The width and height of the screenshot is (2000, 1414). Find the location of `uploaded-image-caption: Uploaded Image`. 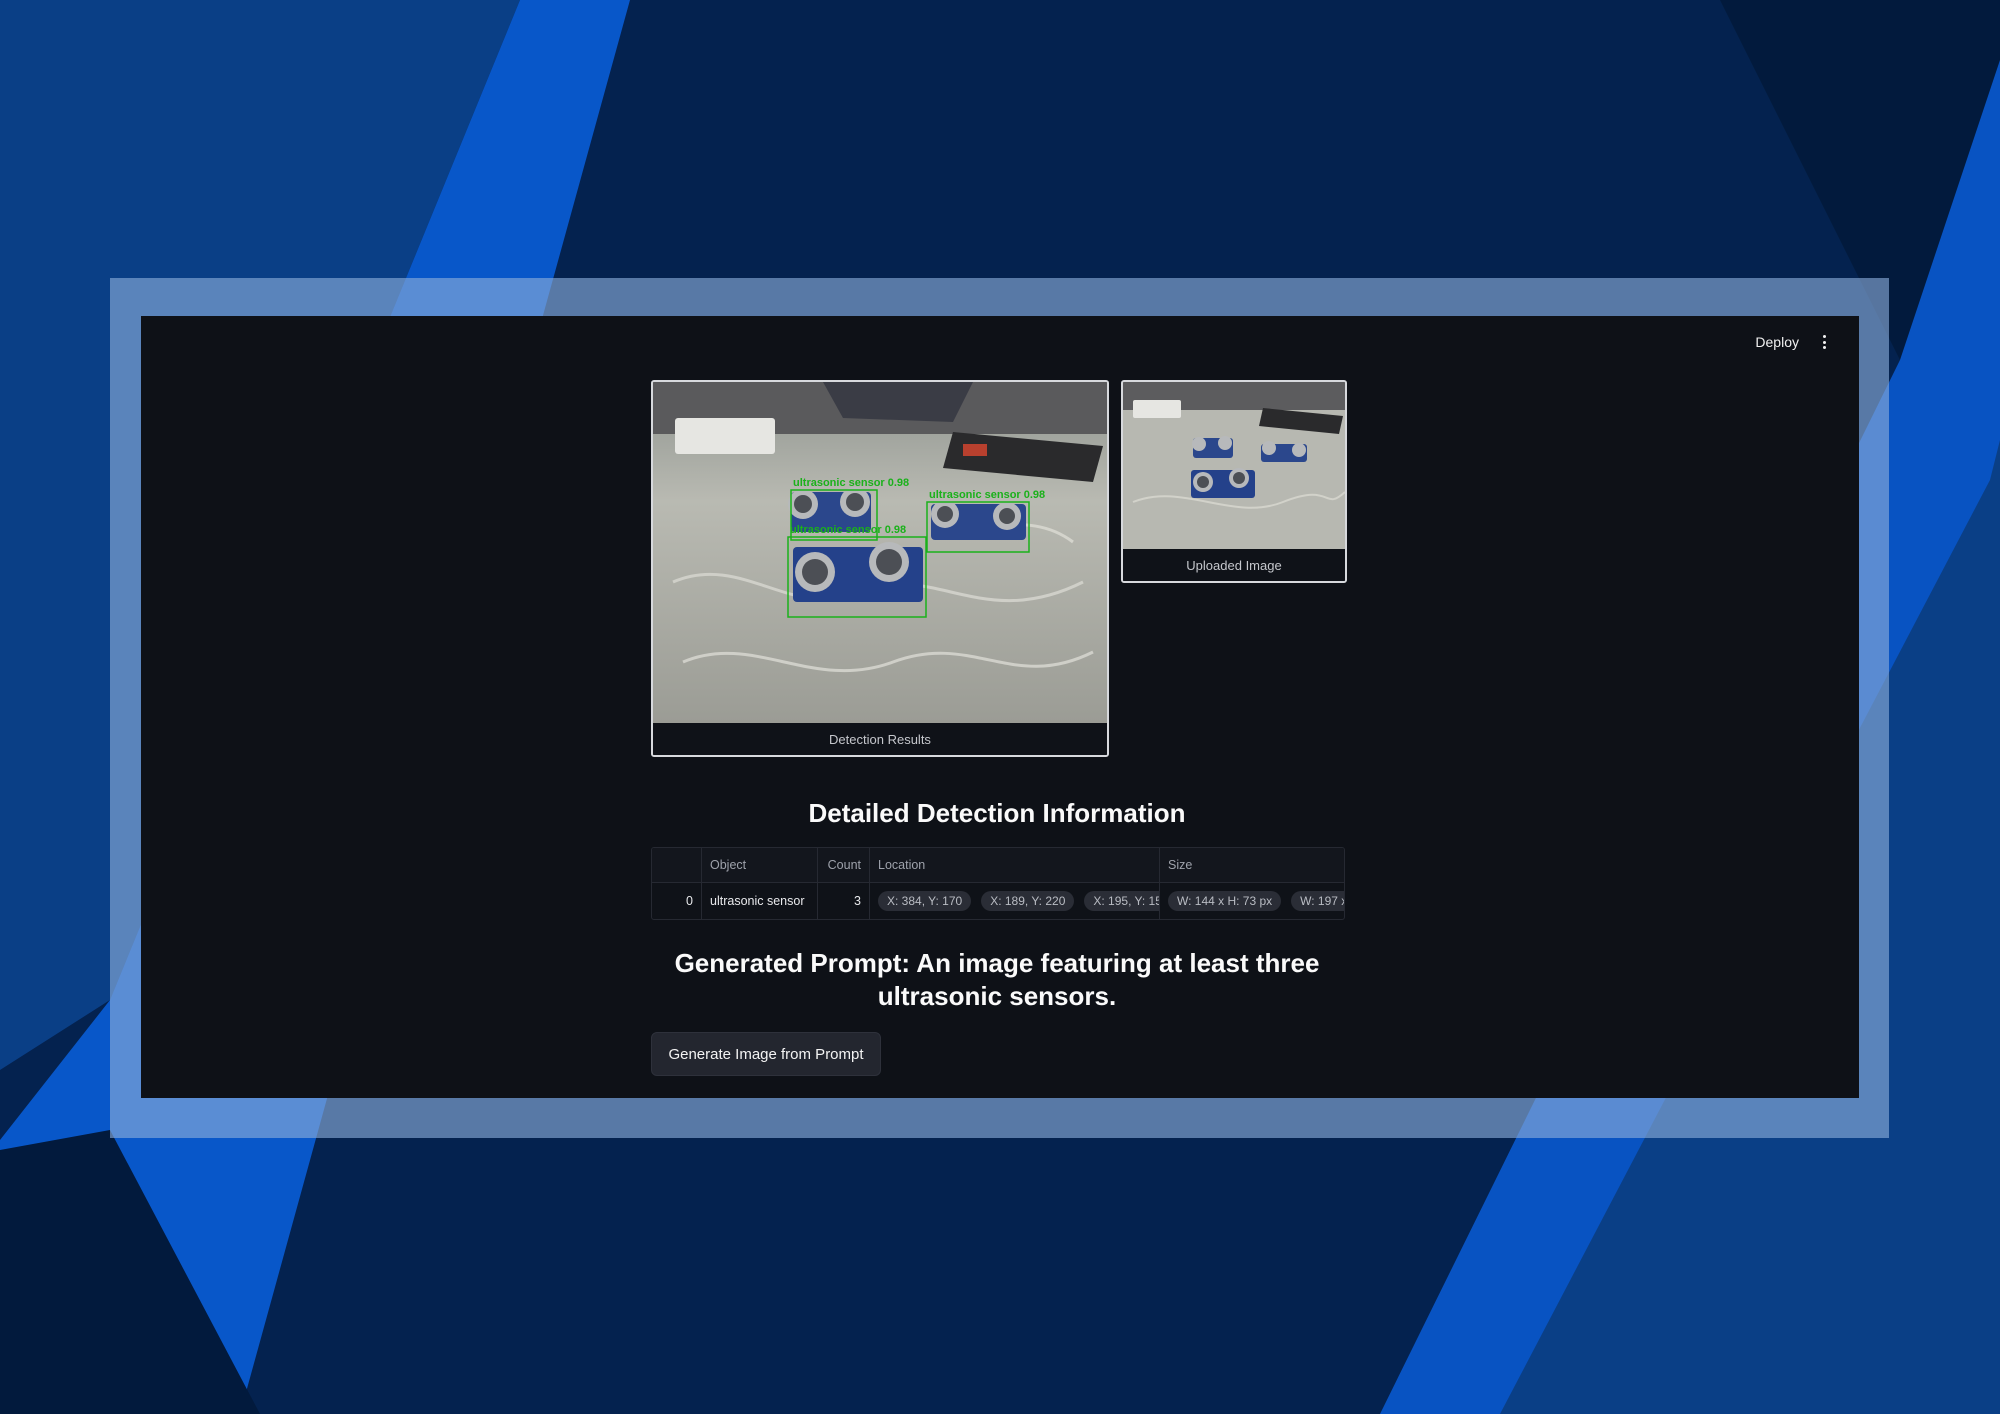

uploaded-image-caption: Uploaded Image is located at coordinates (1234, 565).